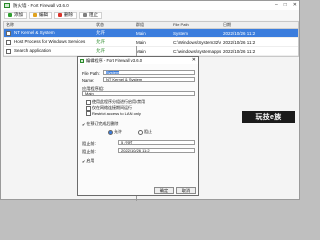  Describe the element at coordinates (89, 143) in the screenshot. I see `time-label-1: 阻止前:` at that location.